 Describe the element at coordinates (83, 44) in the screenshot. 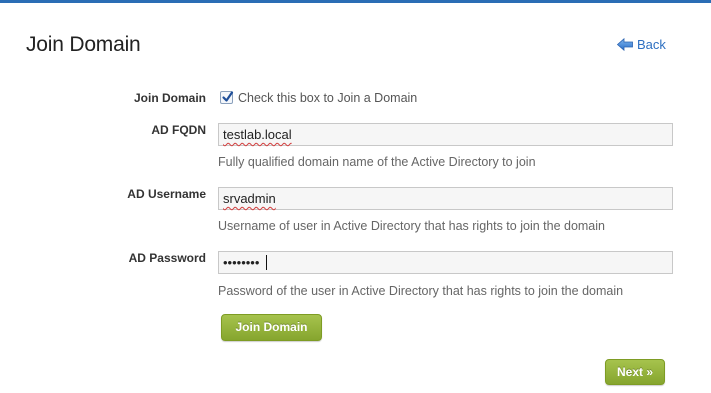

I see `page-title: Join Domain` at that location.